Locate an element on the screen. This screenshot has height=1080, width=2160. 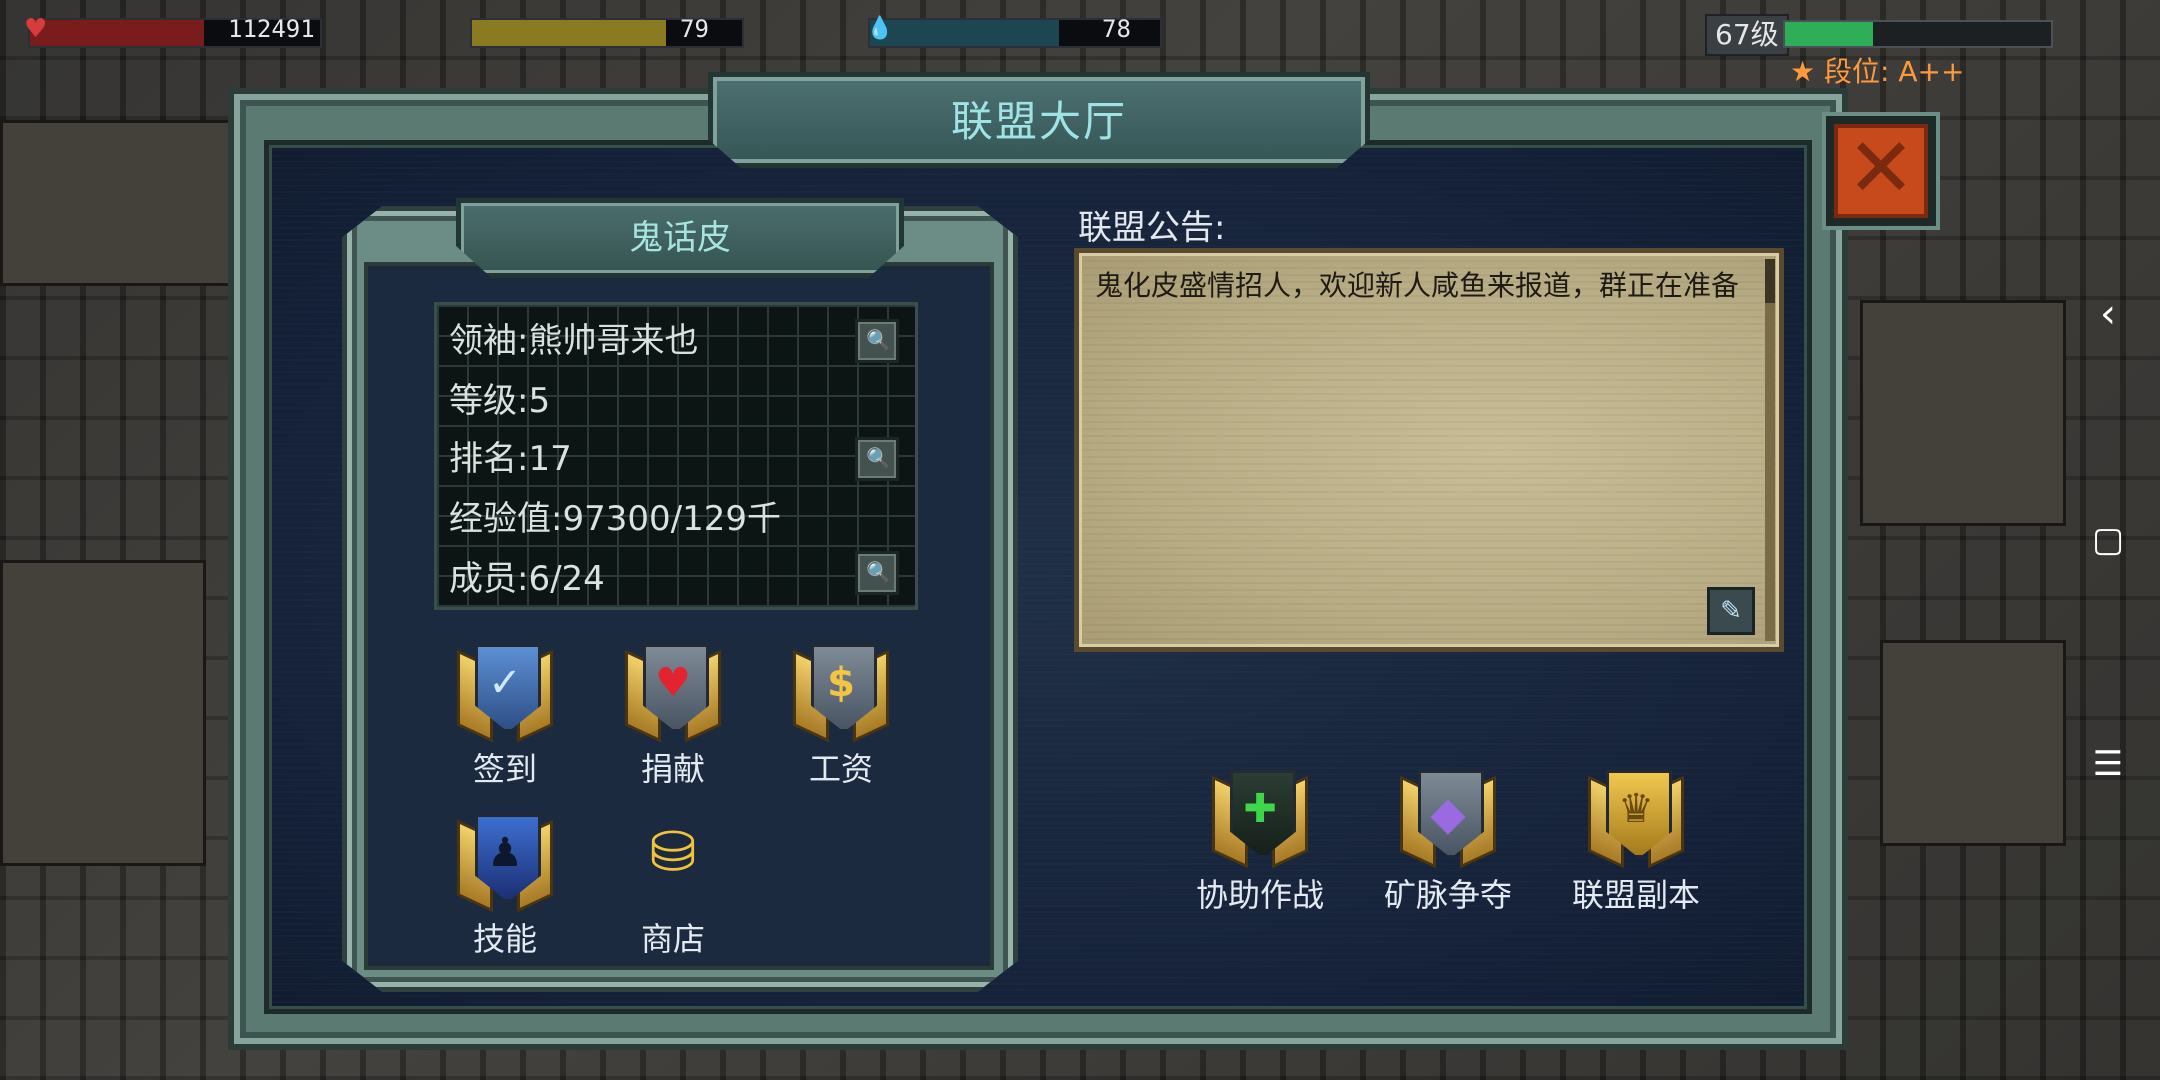
mine-contest-button: ◆ 矿脉争夺 is located at coordinates (1448, 841).